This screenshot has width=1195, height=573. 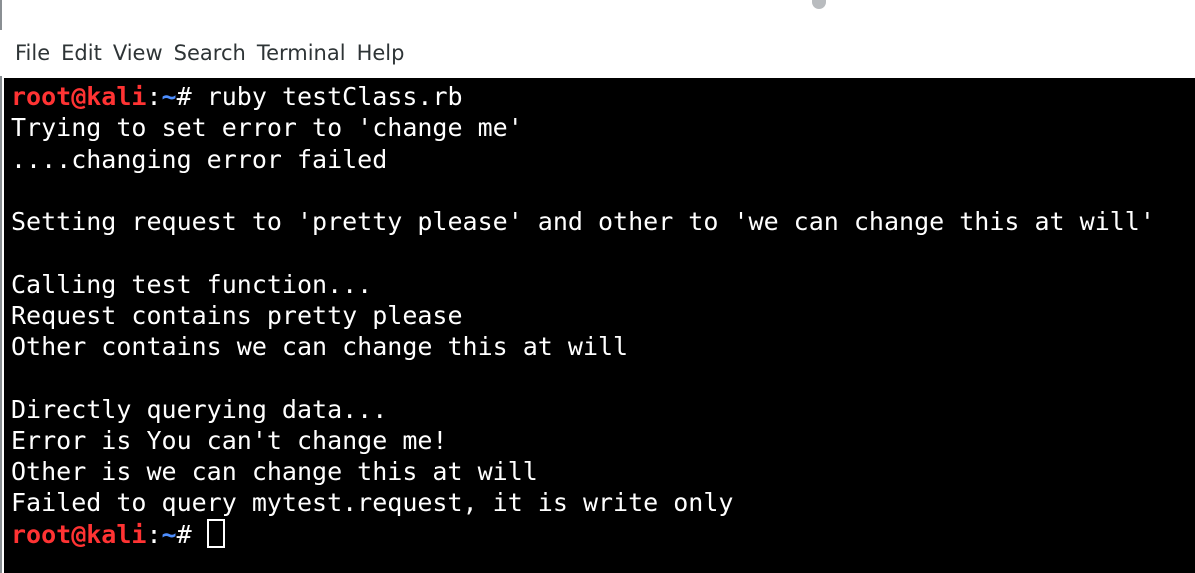 I want to click on titlebar-grip, so click(x=819, y=4).